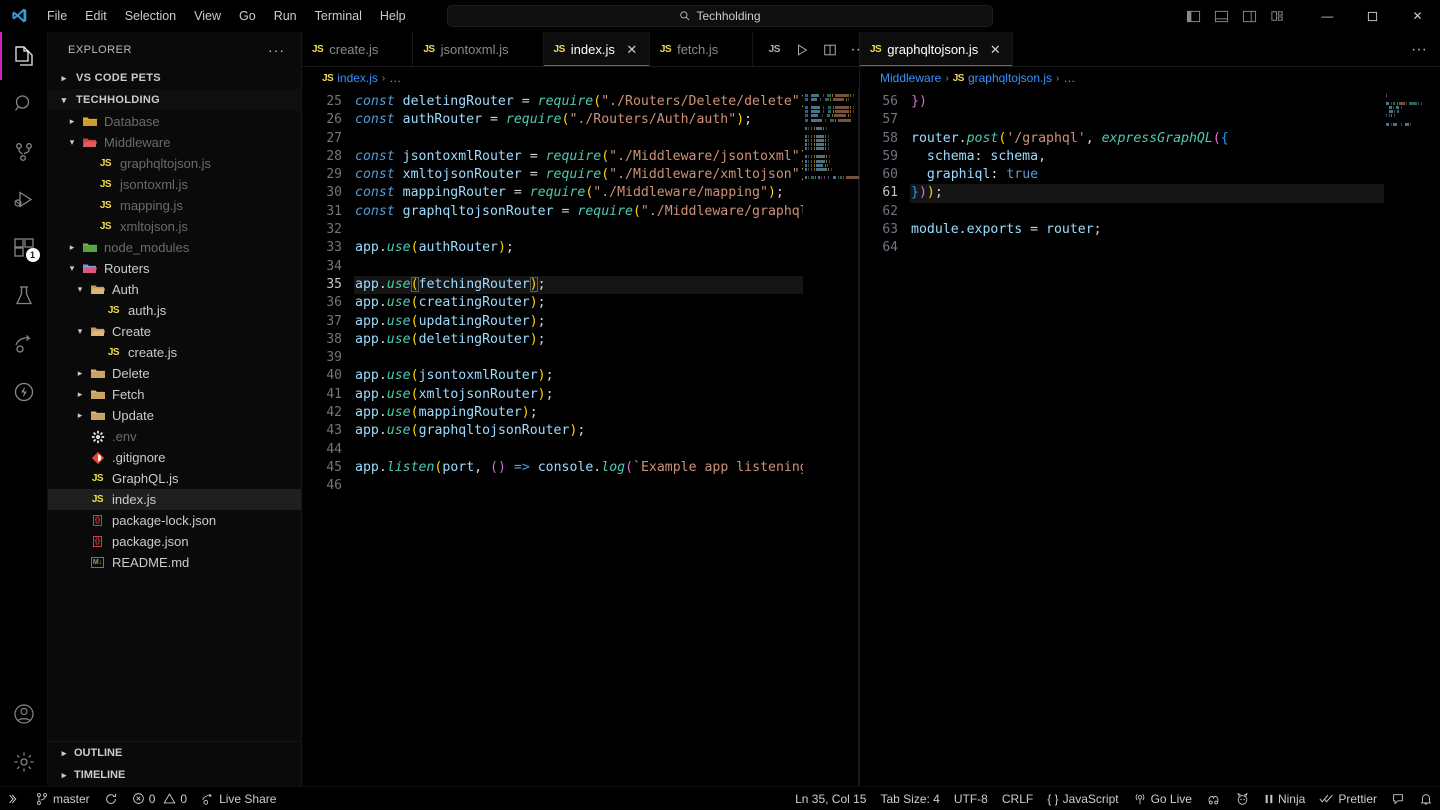 The height and width of the screenshot is (810, 1440). I want to click on menu-view: View, so click(207, 16).